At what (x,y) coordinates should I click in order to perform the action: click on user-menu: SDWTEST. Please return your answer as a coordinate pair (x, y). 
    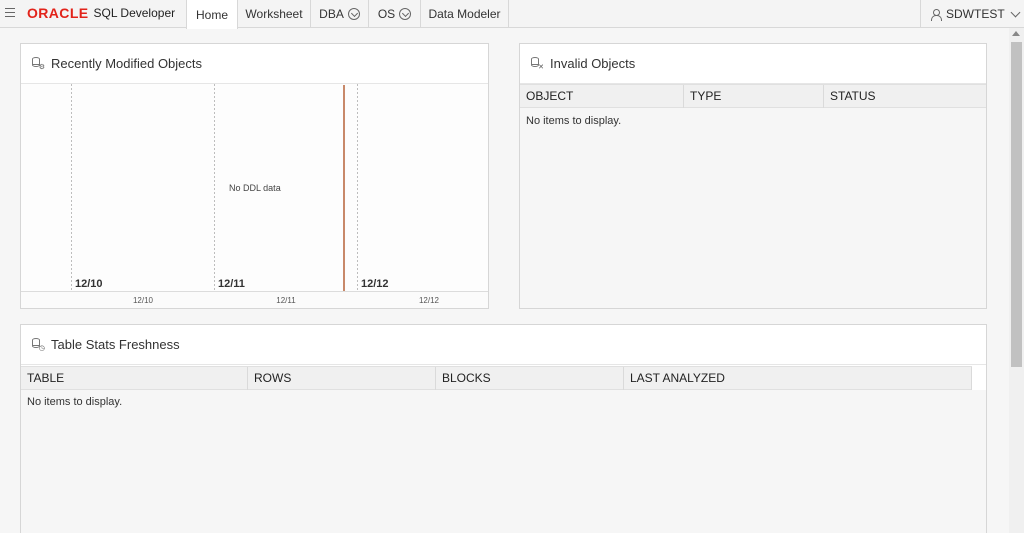
    Looking at the image, I should click on (972, 14).